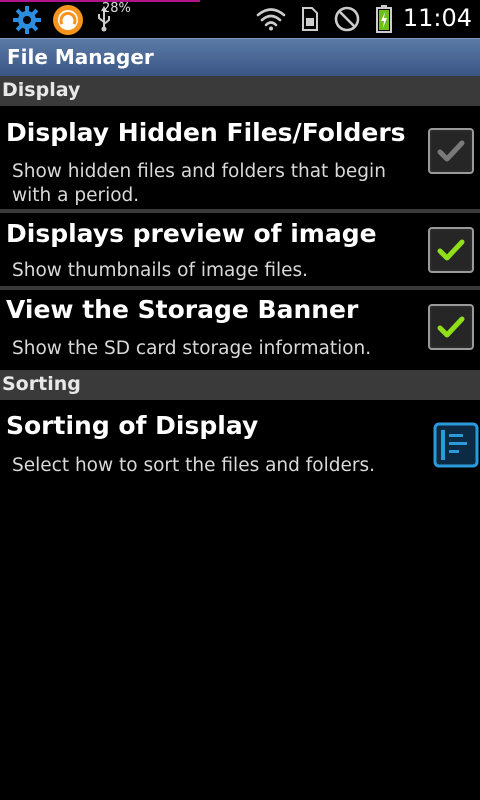 This screenshot has width=480, height=800. I want to click on gear-icon, so click(27, 20).